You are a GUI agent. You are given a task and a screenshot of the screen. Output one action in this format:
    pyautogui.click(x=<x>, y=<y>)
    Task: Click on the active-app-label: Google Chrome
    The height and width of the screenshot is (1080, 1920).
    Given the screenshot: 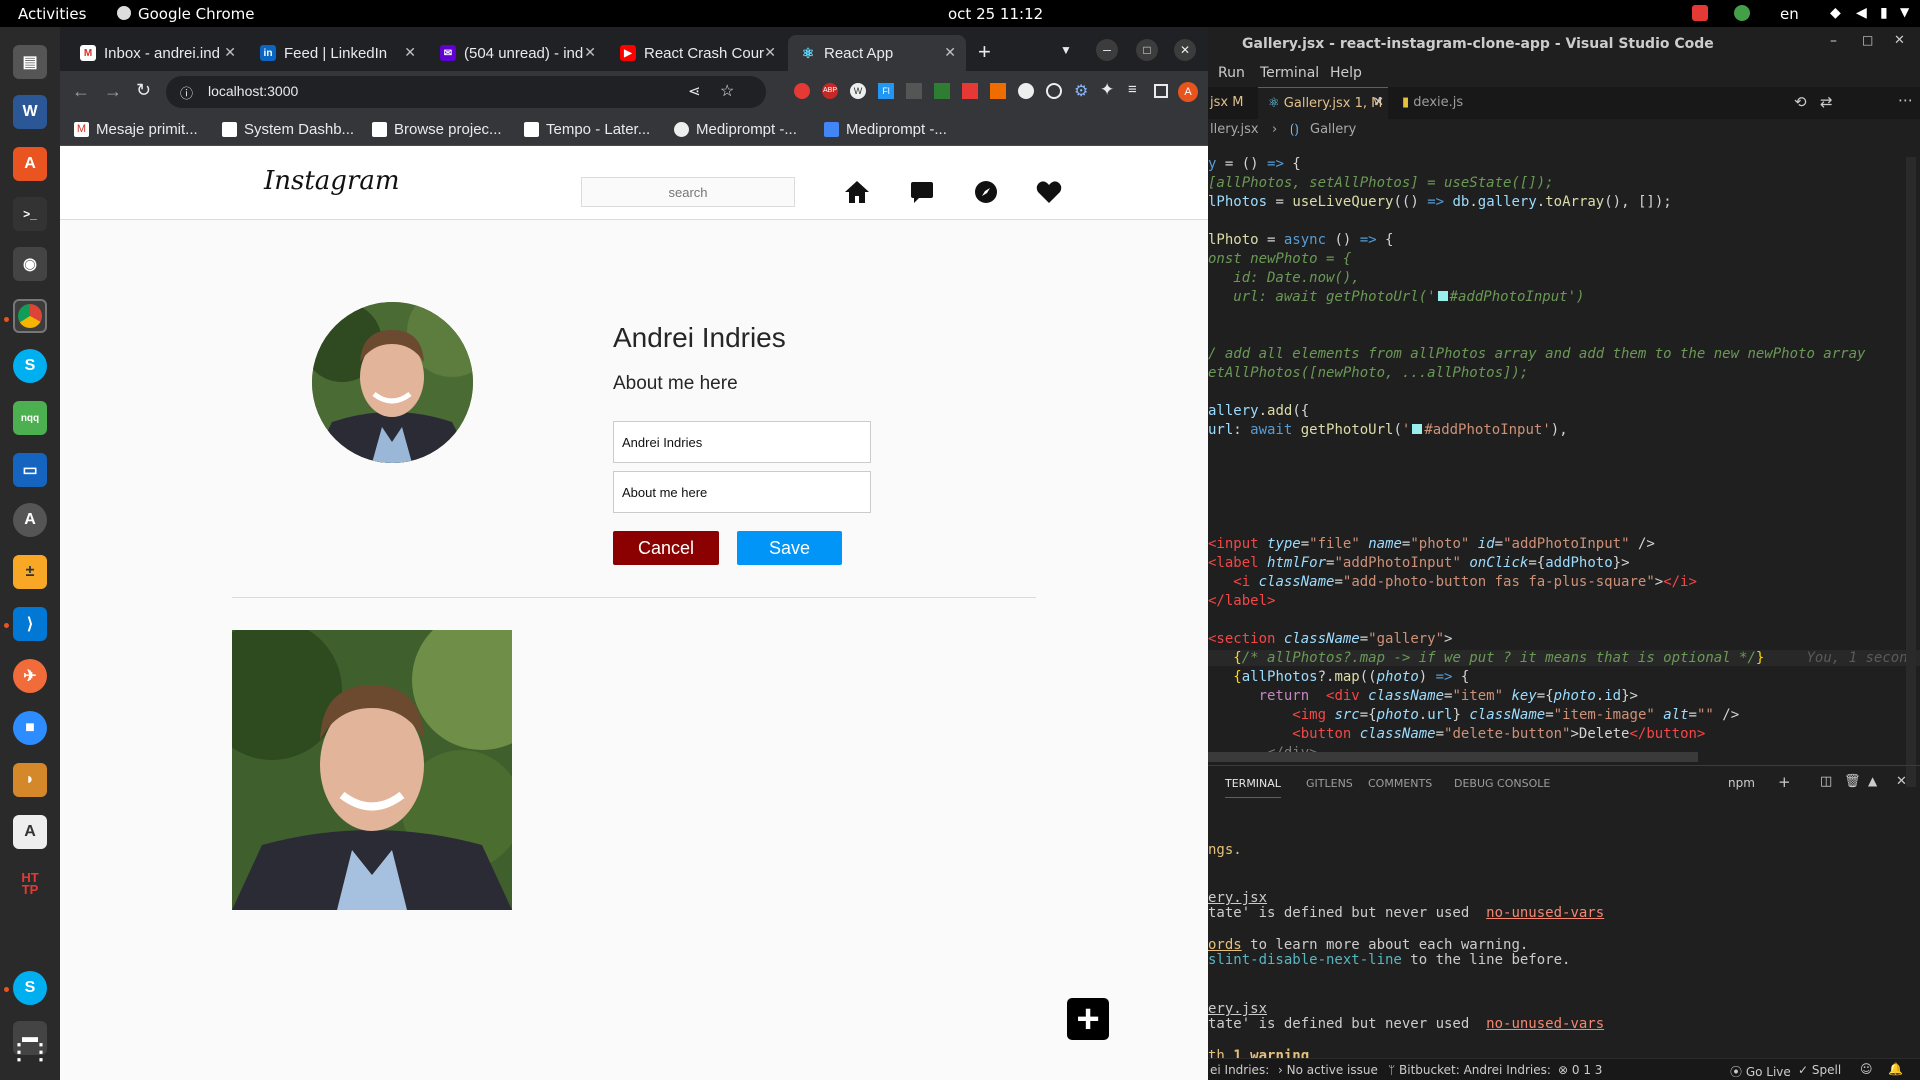 What is the action you would take?
    pyautogui.click(x=196, y=14)
    